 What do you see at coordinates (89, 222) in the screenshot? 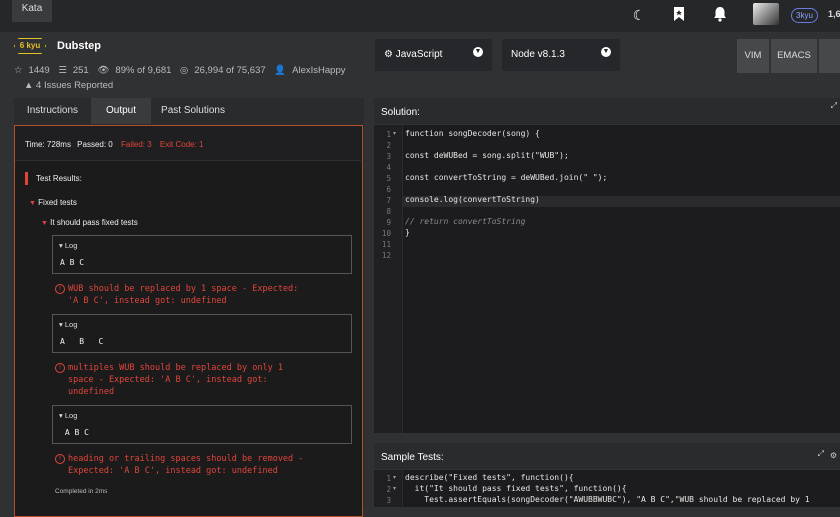
I see `test-subgroup: ▼ It should pass fixed tests` at bounding box center [89, 222].